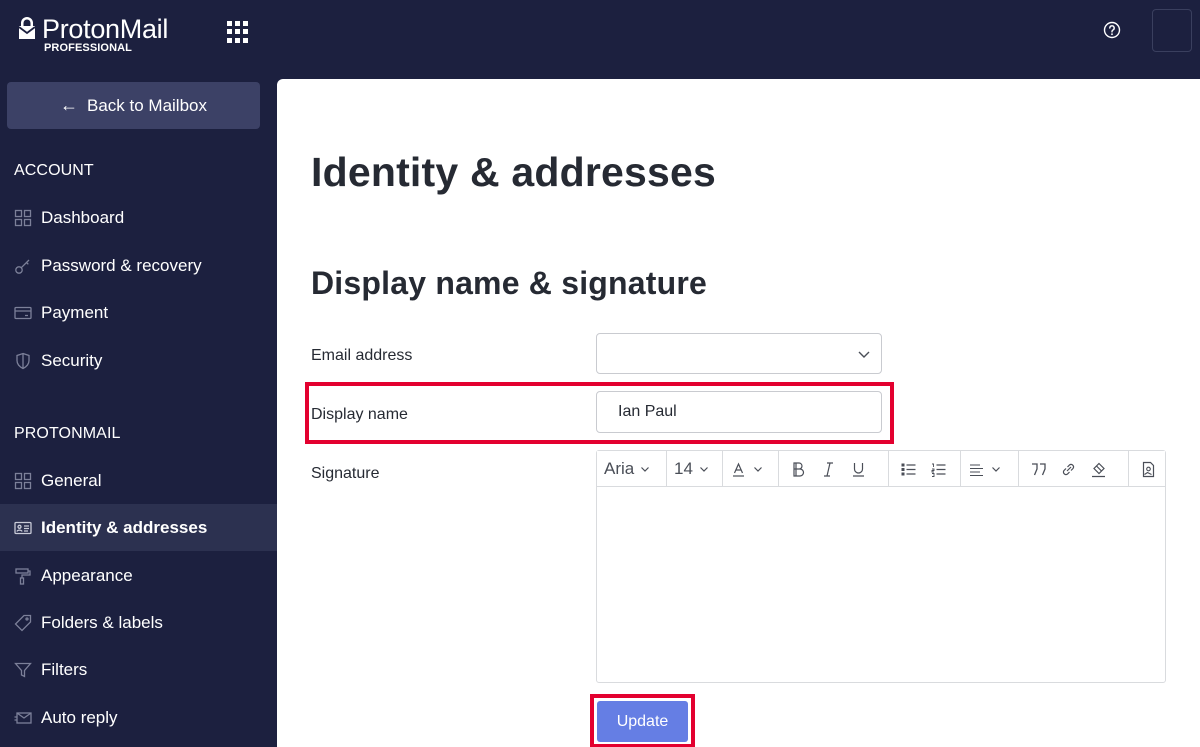  Describe the element at coordinates (509, 283) in the screenshot. I see `section-title: Display name & signature` at that location.